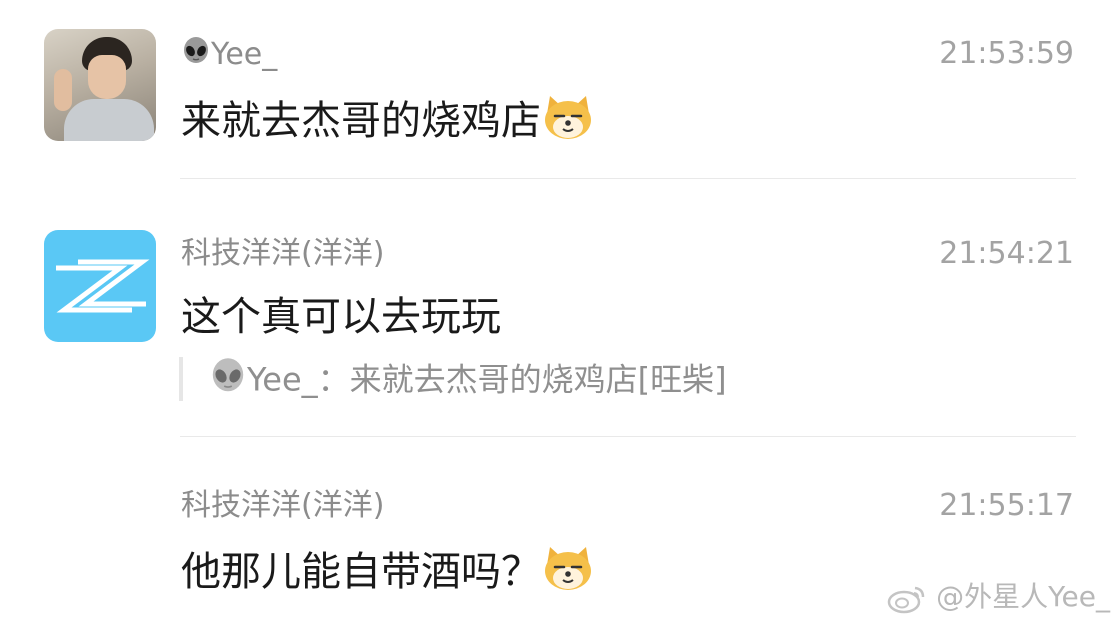 This screenshot has height=622, width=1120. What do you see at coordinates (388, 123) in the screenshot?
I see `message-text: 来就去杰哥的烧鸡店` at bounding box center [388, 123].